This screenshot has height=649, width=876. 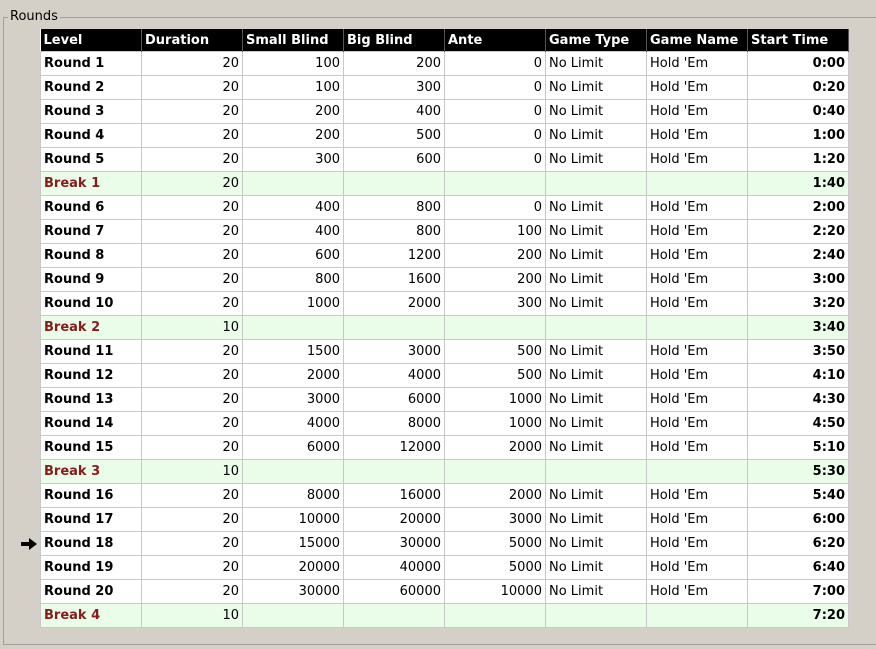 What do you see at coordinates (394, 375) in the screenshot?
I see `cell-big-blind: 4000` at bounding box center [394, 375].